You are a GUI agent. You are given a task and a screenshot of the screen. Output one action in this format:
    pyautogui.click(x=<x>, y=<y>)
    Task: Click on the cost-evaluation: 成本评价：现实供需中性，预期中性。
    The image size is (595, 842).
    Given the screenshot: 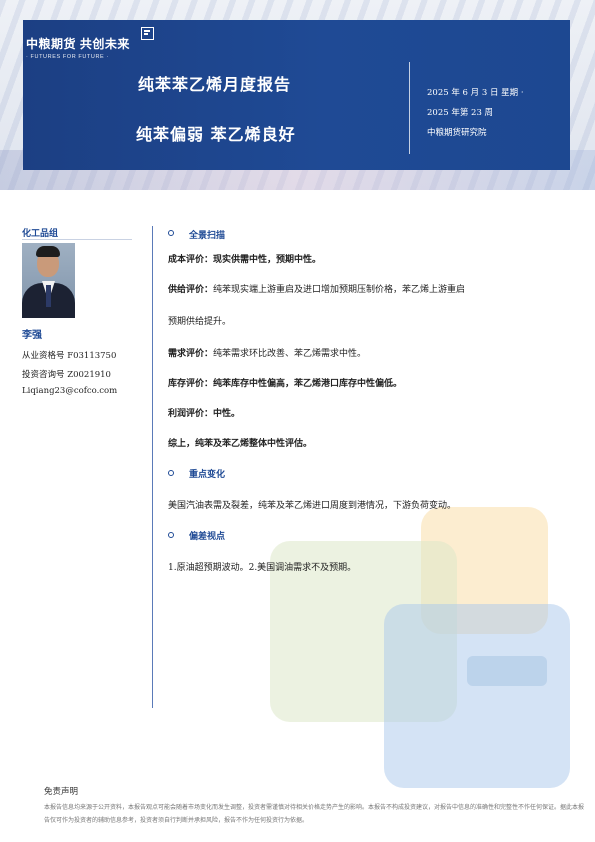 What is the action you would take?
    pyautogui.click(x=244, y=258)
    